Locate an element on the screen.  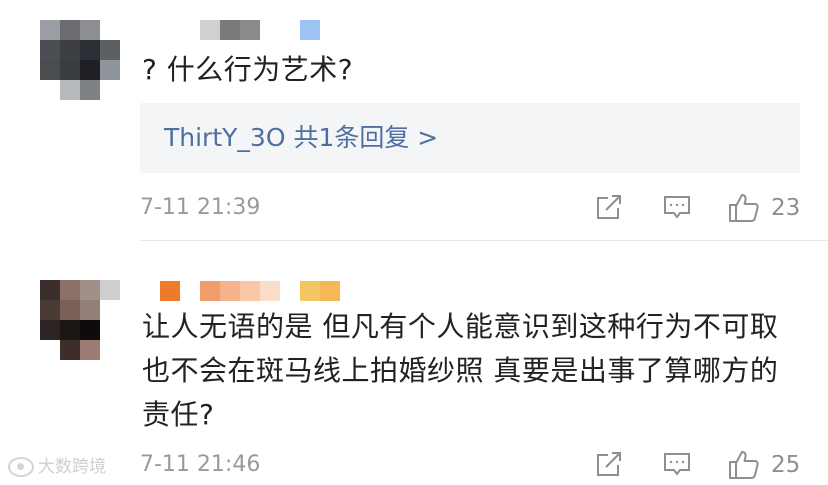
comment-actions: 25 is located at coordinates (700, 465).